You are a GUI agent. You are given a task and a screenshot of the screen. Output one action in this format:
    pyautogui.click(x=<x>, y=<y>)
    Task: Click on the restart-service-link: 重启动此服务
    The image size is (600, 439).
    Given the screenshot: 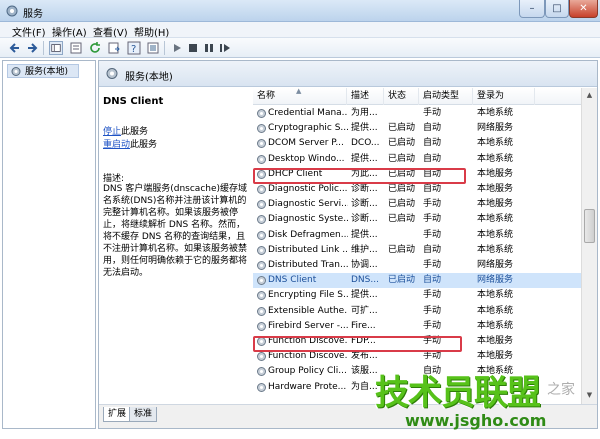 What is the action you would take?
    pyautogui.click(x=130, y=143)
    